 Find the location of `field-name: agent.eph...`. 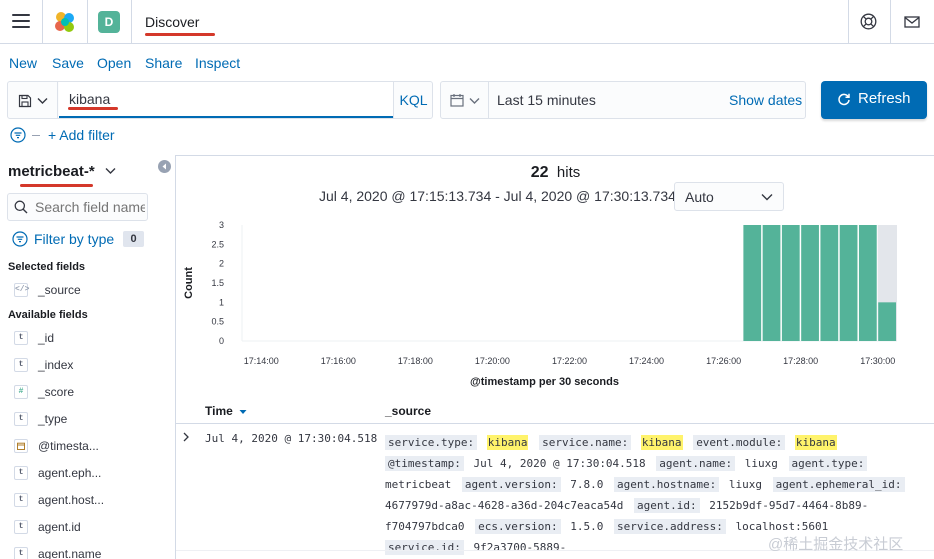

field-name: agent.eph... is located at coordinates (70, 473).